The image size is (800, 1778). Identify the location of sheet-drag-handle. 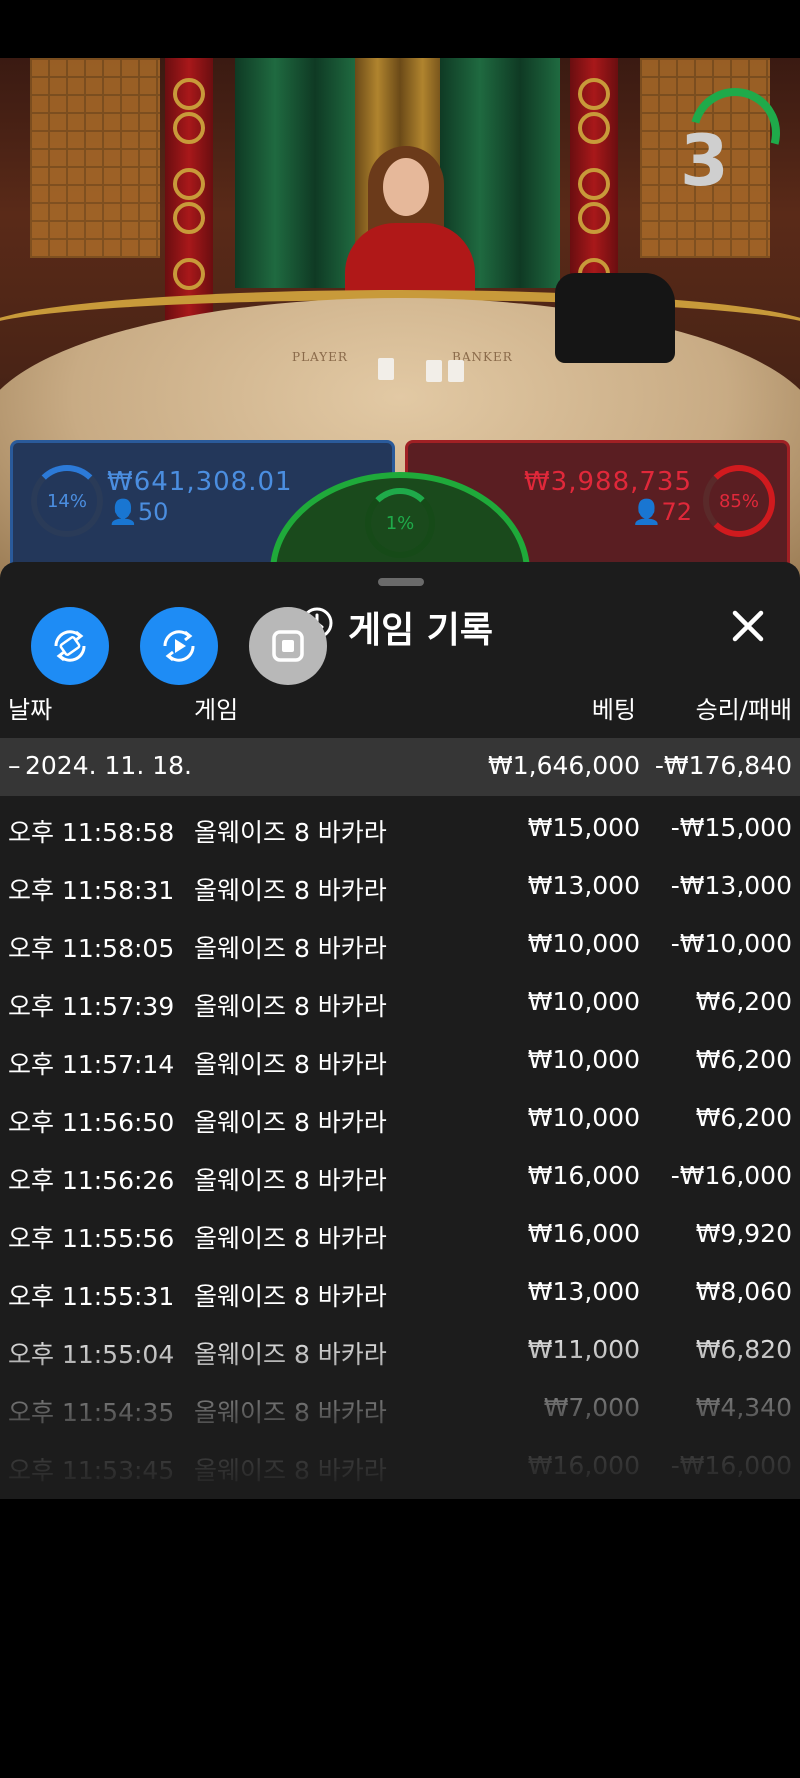
(401, 582).